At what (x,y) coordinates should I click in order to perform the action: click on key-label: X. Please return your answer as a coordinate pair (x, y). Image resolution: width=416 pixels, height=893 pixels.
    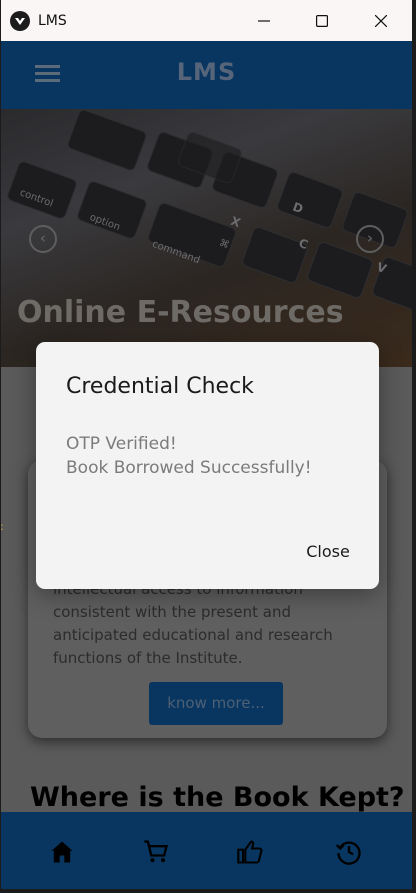
    Looking at the image, I should click on (235, 222).